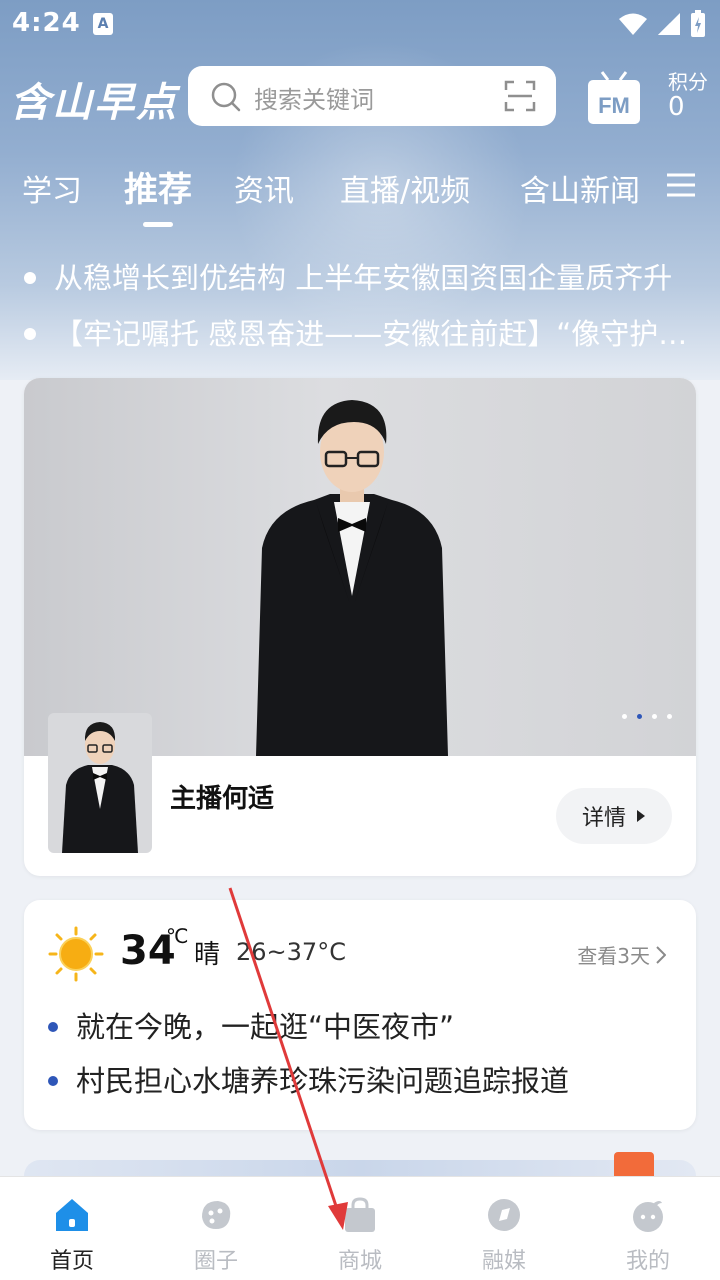 Image resolution: width=720 pixels, height=1280 pixels. I want to click on nav-shop-label: 商城, so click(359, 1261).